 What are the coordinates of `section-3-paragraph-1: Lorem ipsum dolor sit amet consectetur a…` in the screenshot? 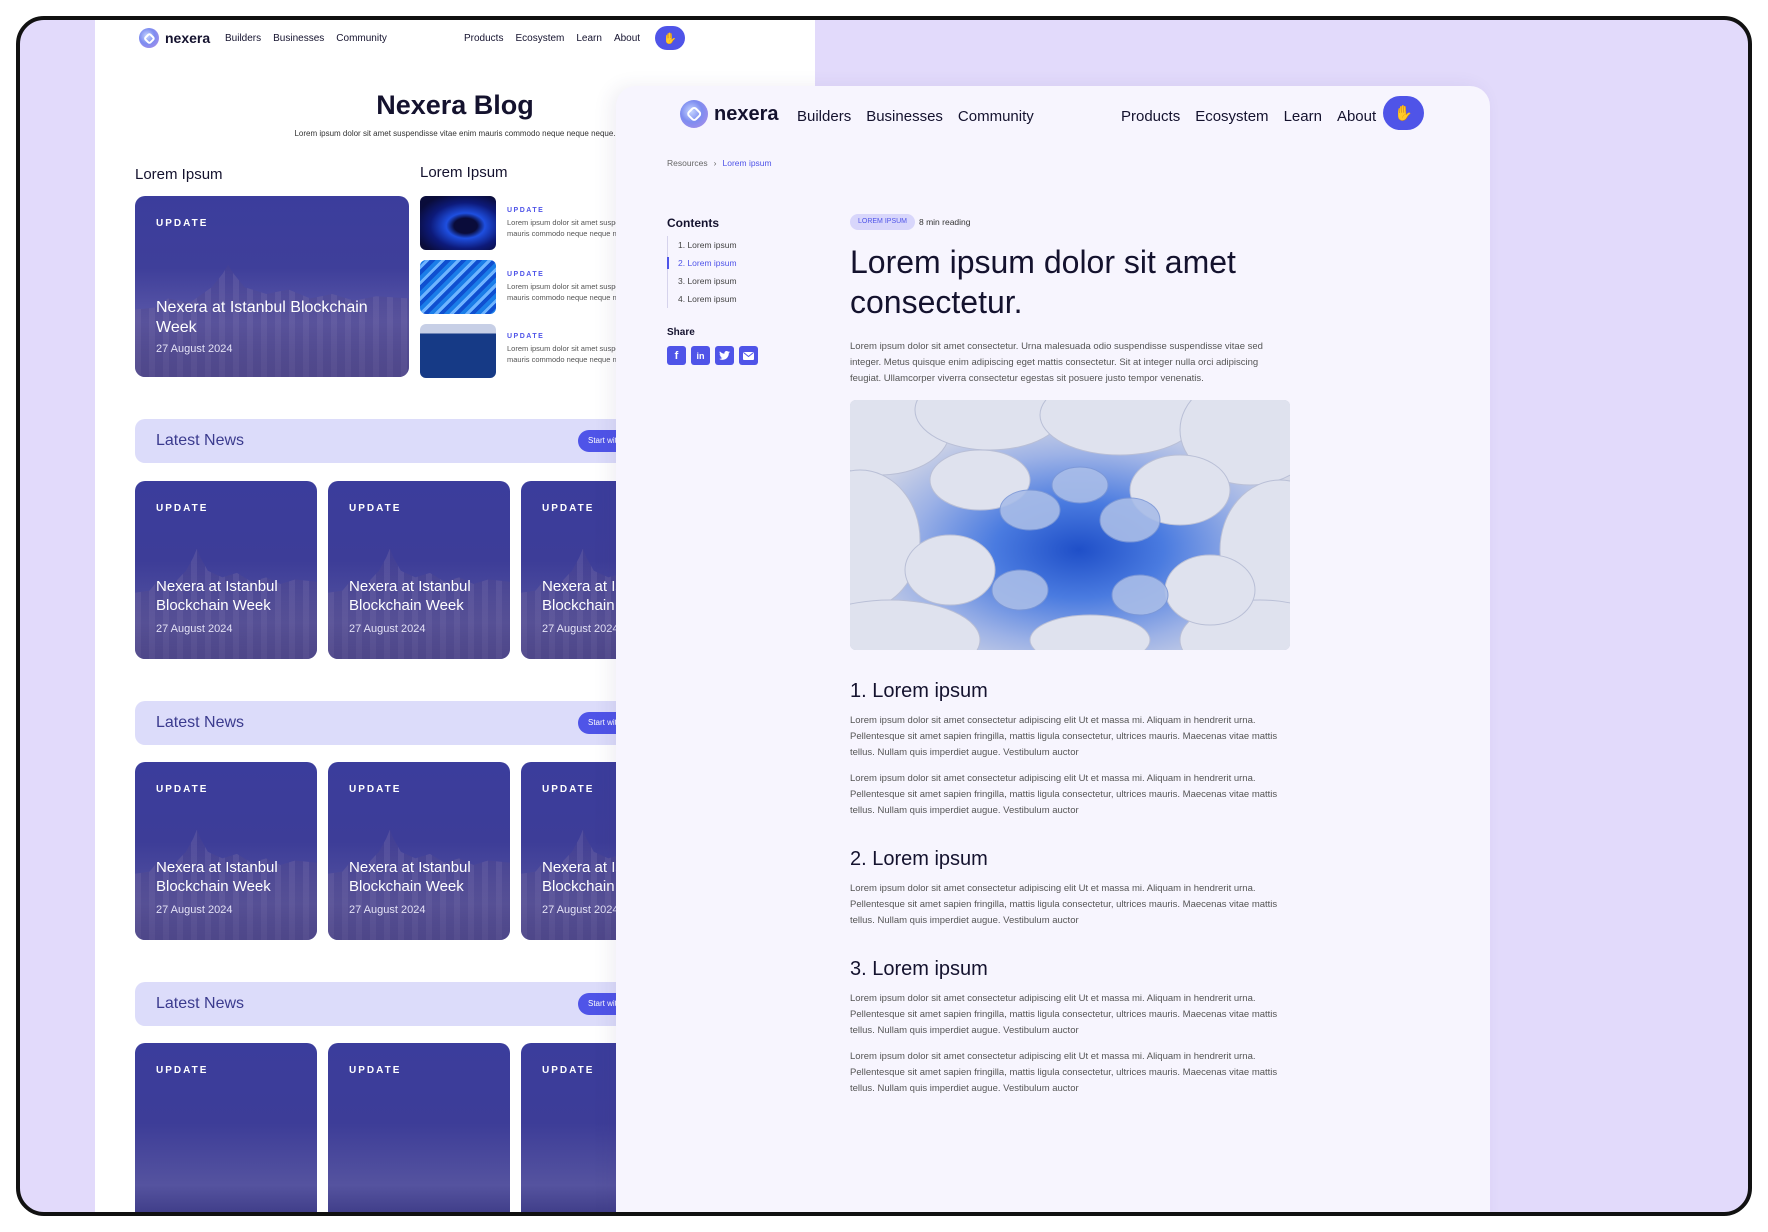 It's located at (1064, 1014).